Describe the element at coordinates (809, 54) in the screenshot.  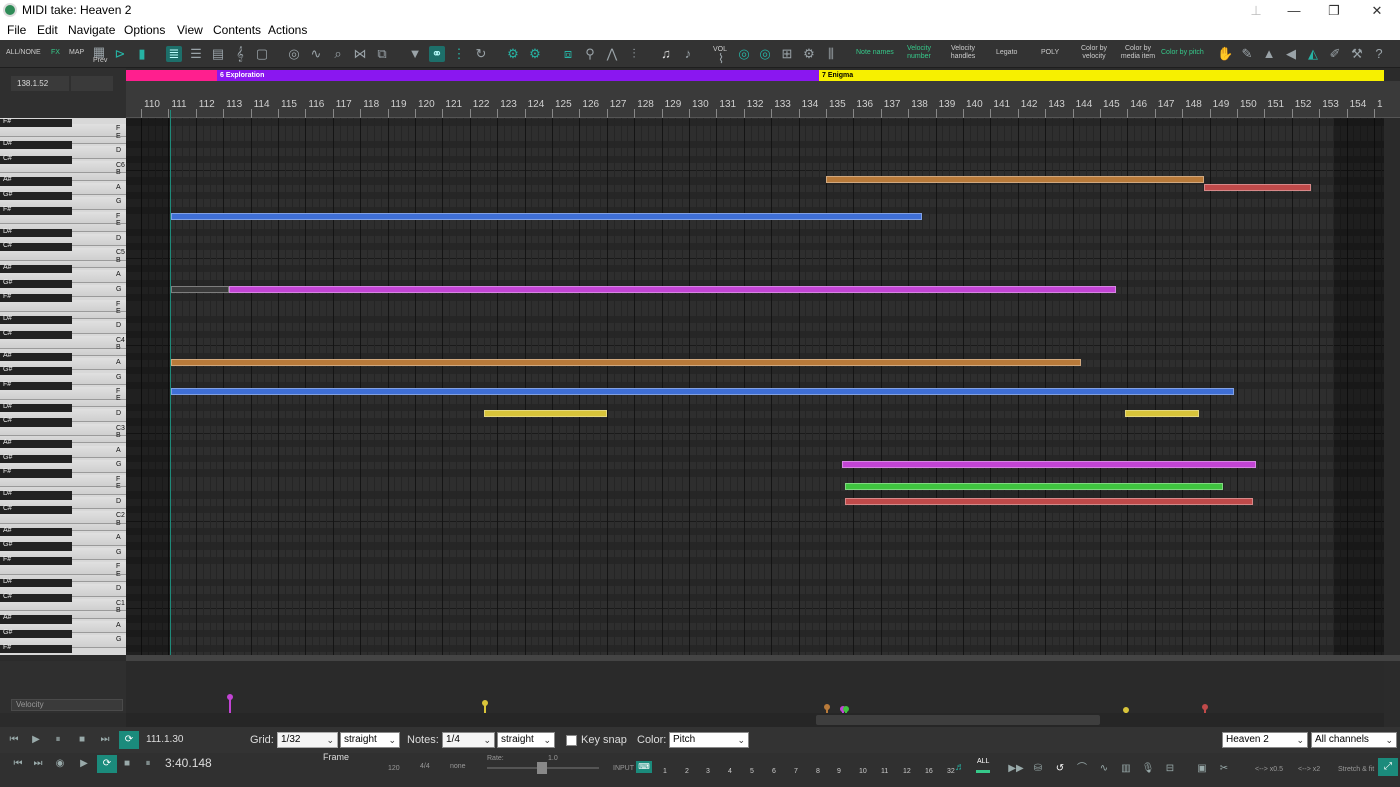
I see `mix-icon: ⚙` at that location.